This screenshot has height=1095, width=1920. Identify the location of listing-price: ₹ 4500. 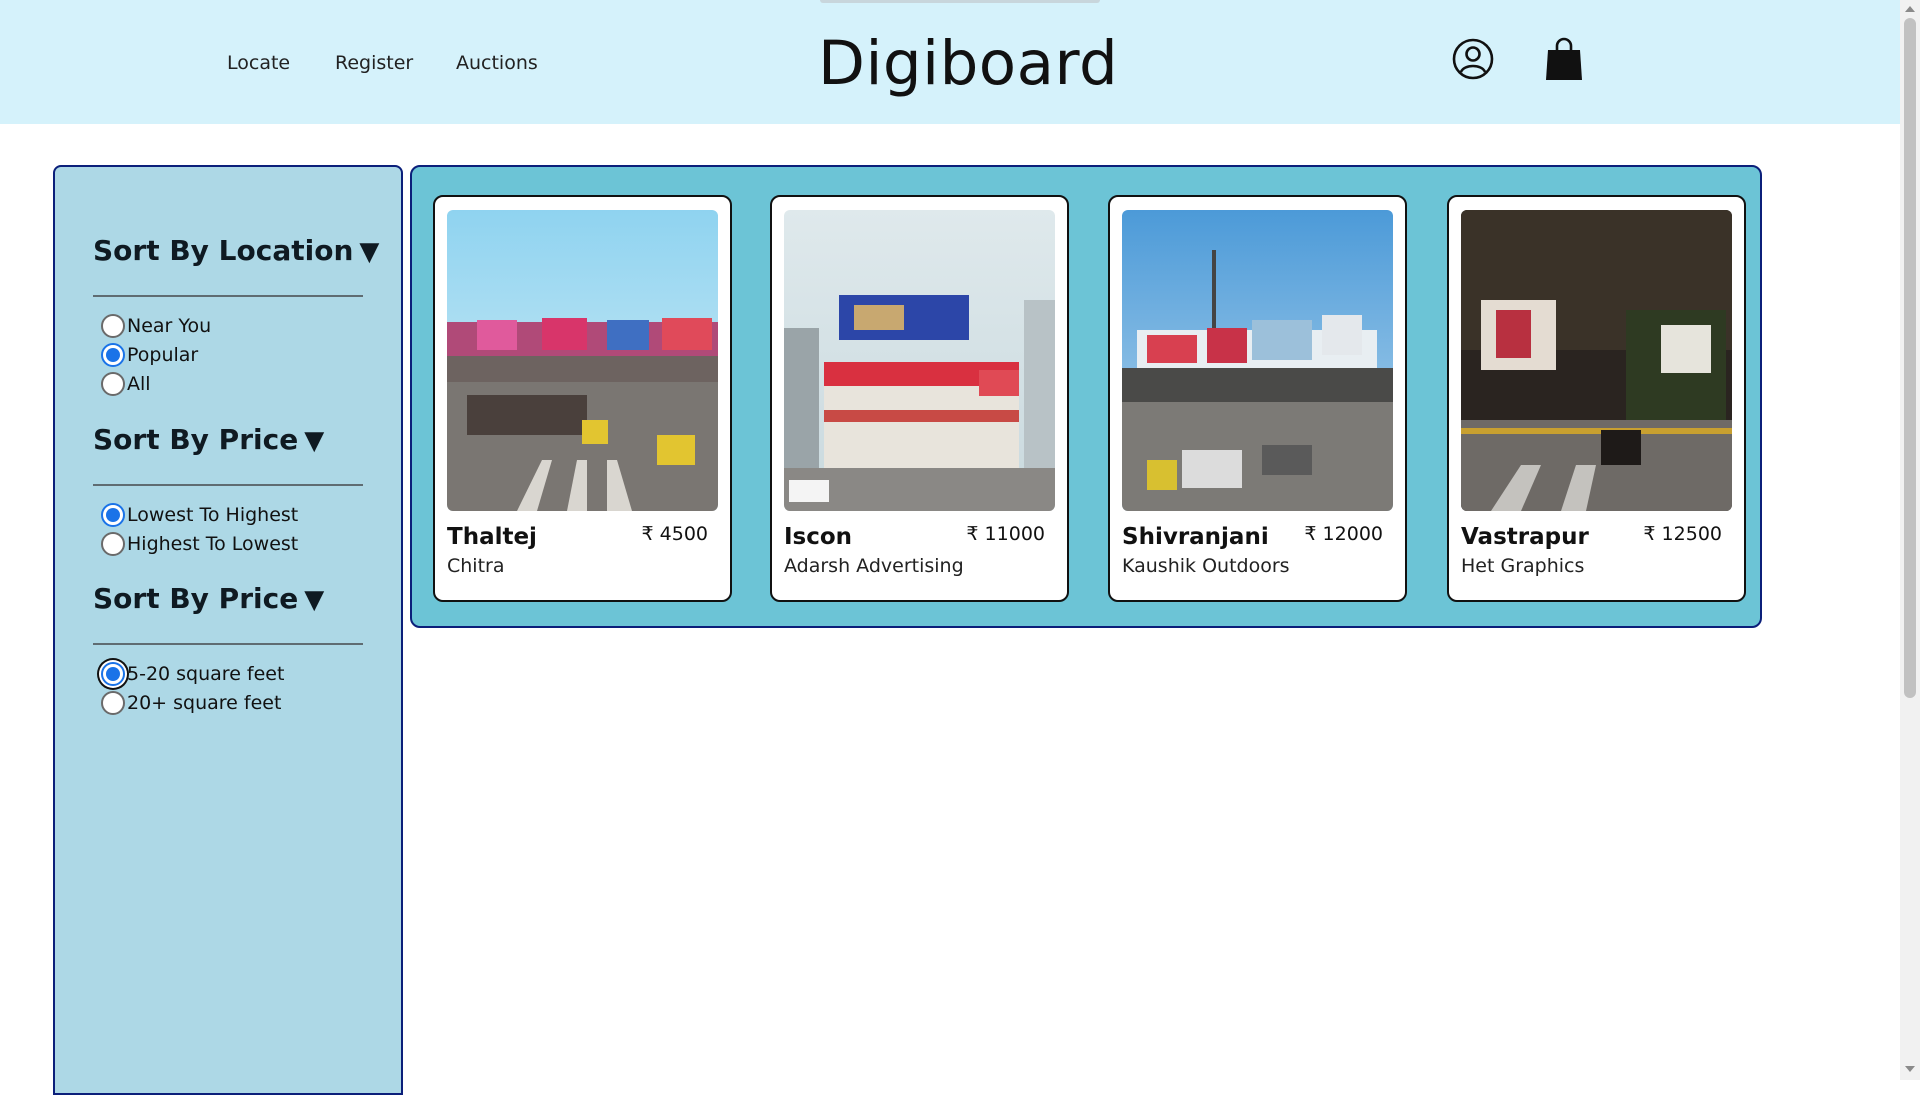
(674, 534).